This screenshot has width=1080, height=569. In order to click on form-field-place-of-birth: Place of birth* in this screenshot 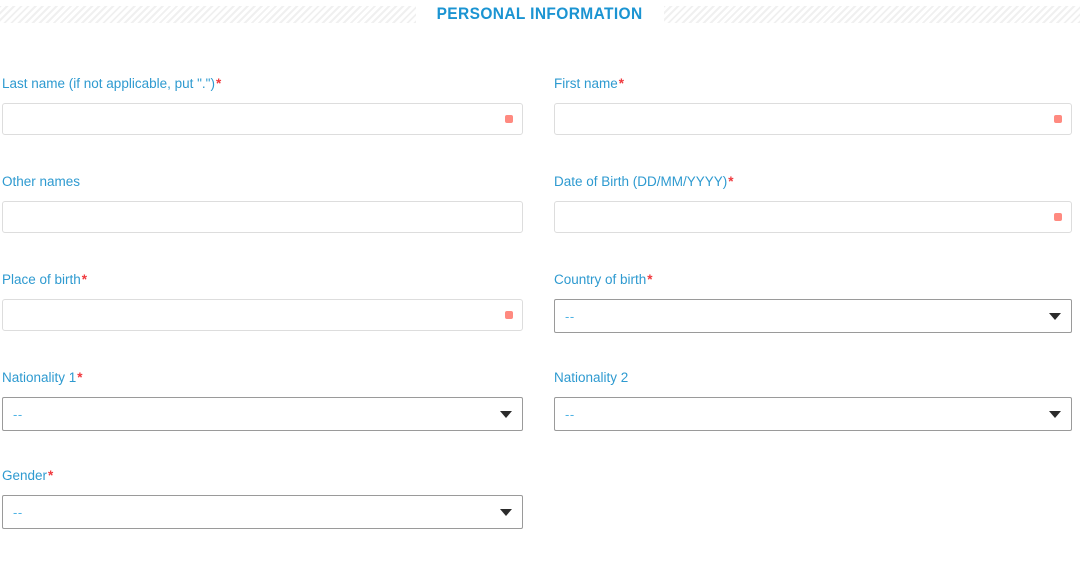, I will do `click(262, 301)`.